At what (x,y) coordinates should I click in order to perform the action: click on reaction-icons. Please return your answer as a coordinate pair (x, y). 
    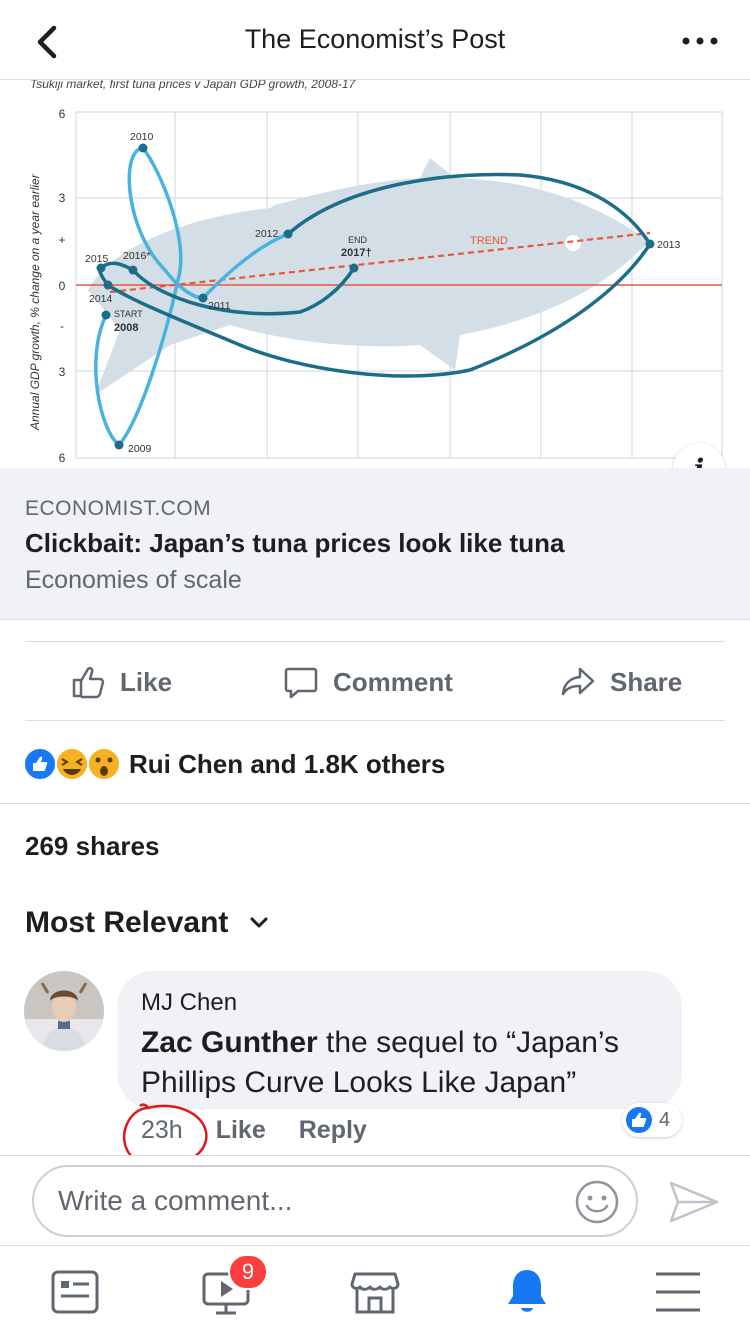
    Looking at the image, I should click on (72, 764).